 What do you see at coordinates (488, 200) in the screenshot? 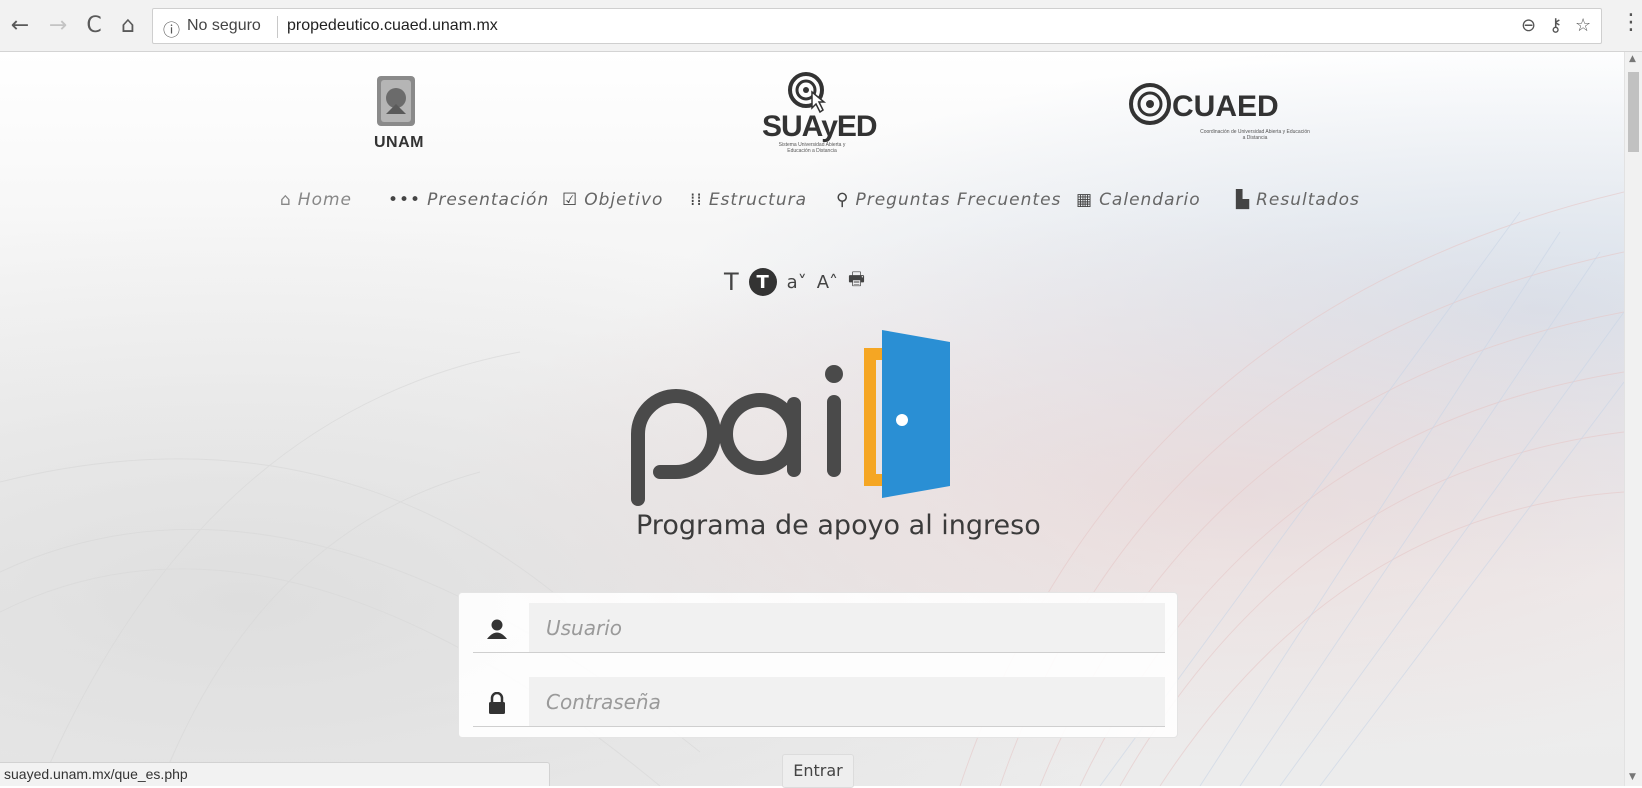
I see `menu-item-label: Presentación` at bounding box center [488, 200].